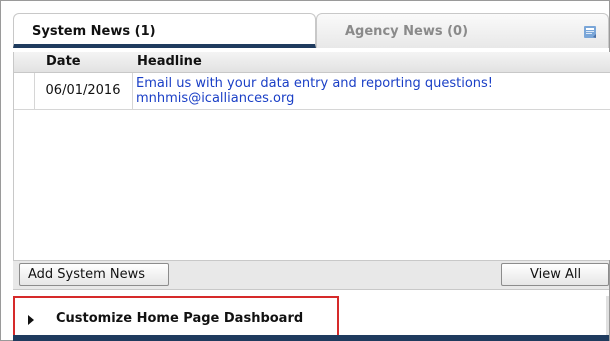 Image resolution: width=610 pixels, height=341 pixels. I want to click on news-tabs: System News (1) Agency News (0), so click(311, 31).